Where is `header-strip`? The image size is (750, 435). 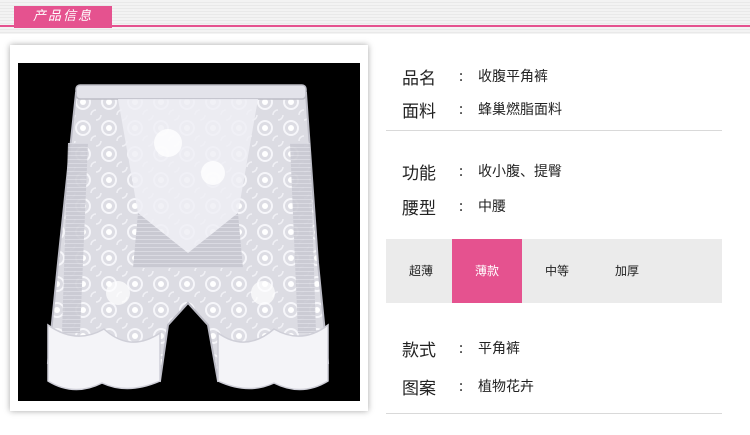 header-strip is located at coordinates (375, 17).